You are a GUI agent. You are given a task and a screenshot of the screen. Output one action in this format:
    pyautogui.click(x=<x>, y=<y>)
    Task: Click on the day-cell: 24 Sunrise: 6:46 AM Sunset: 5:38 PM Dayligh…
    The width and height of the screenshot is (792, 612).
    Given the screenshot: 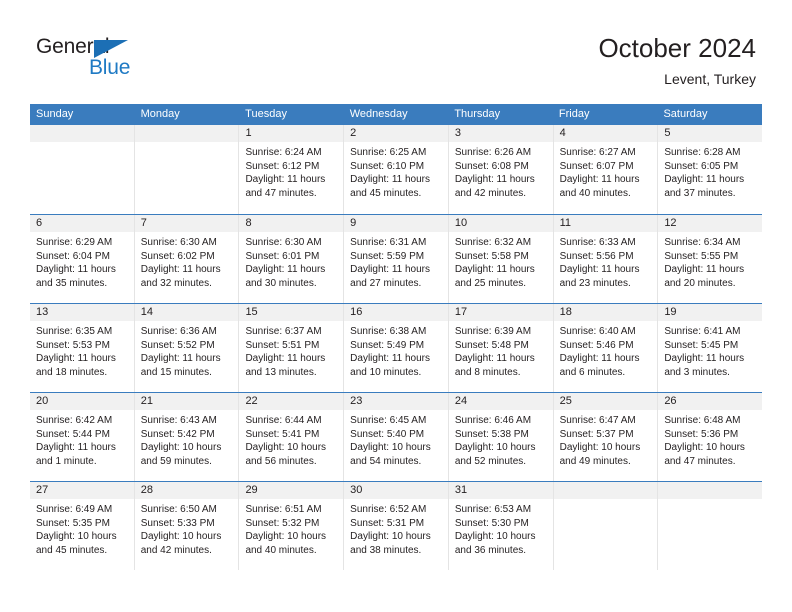 What is the action you would take?
    pyautogui.click(x=500, y=437)
    